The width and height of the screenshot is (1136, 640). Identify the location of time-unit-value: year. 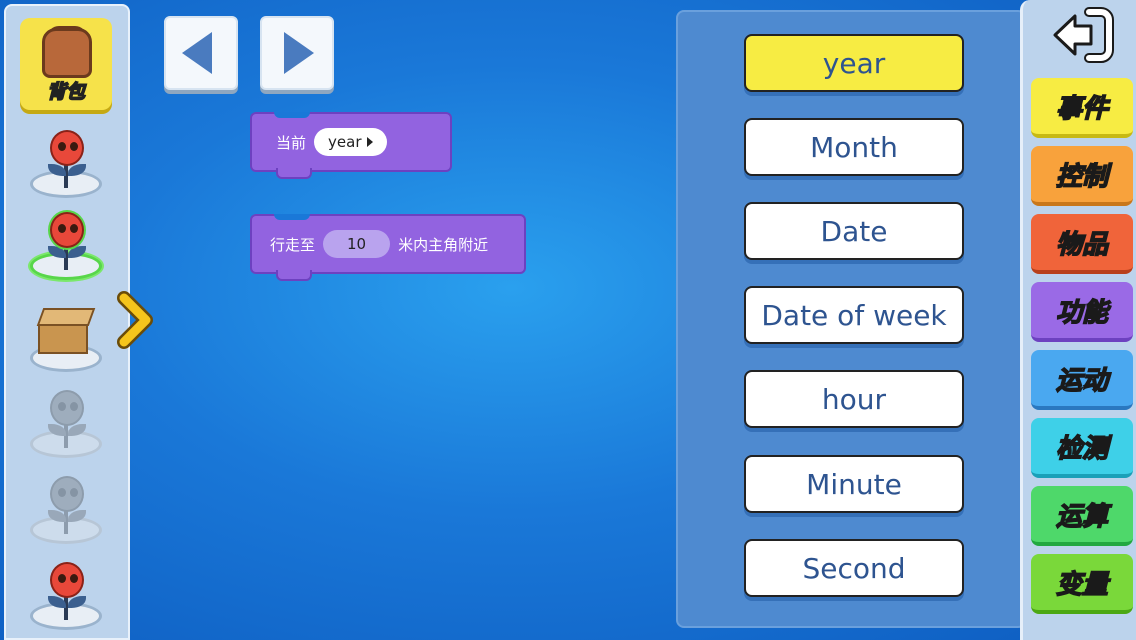
(345, 142).